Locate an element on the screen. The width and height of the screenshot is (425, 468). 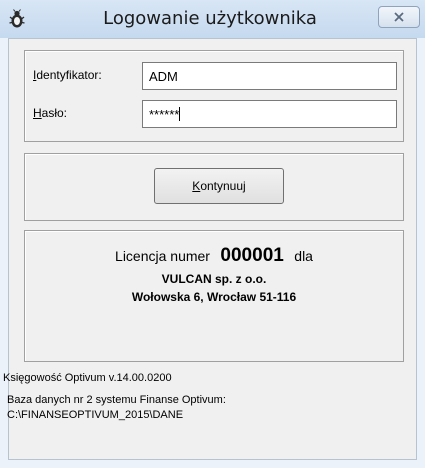
license-number: 000001 is located at coordinates (252, 255).